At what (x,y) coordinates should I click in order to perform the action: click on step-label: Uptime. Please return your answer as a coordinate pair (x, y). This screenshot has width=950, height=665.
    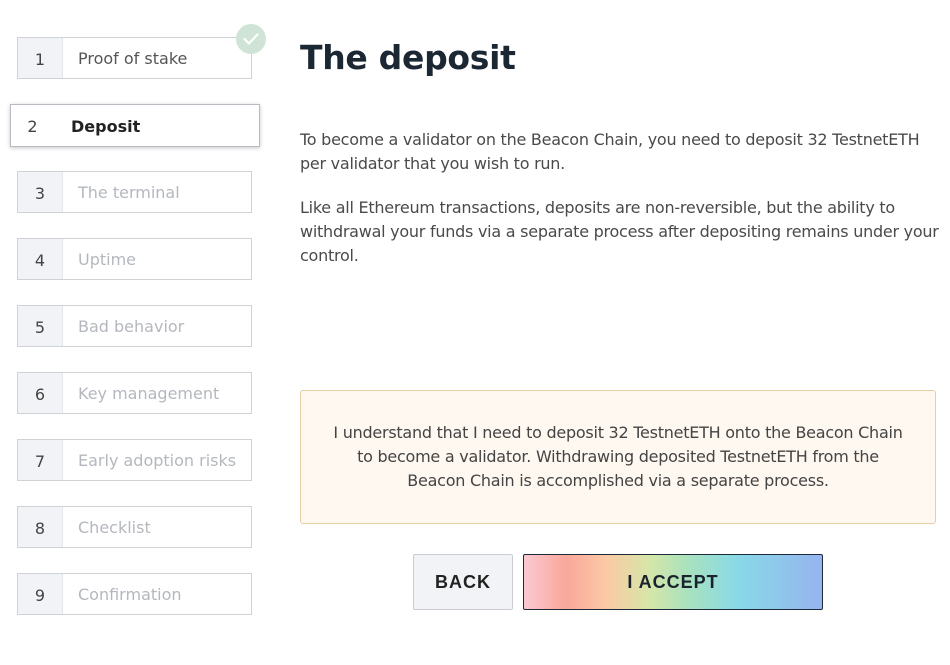
    Looking at the image, I should click on (107, 259).